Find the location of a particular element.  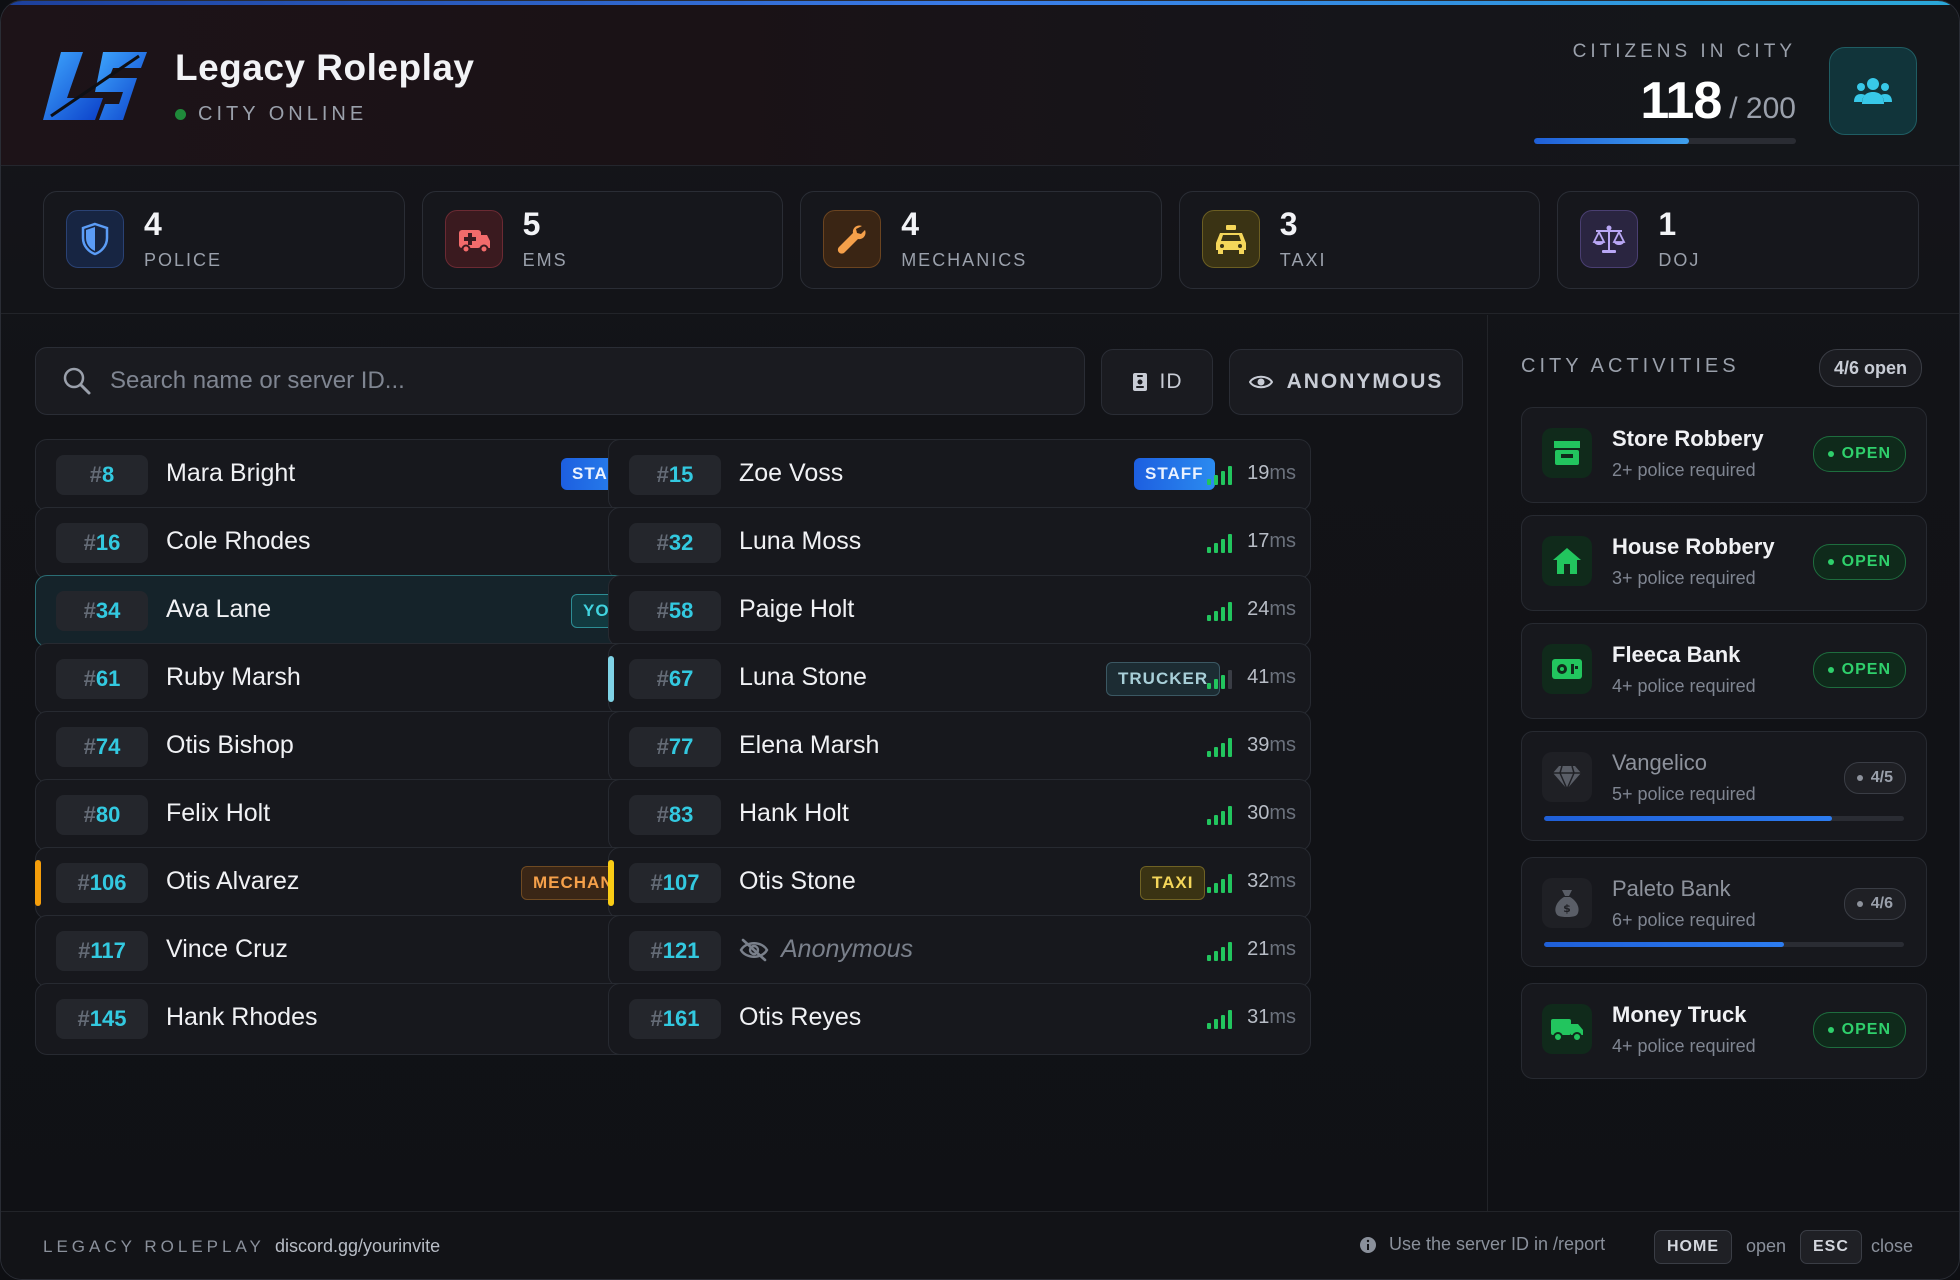

users-icon is located at coordinates (1873, 91).